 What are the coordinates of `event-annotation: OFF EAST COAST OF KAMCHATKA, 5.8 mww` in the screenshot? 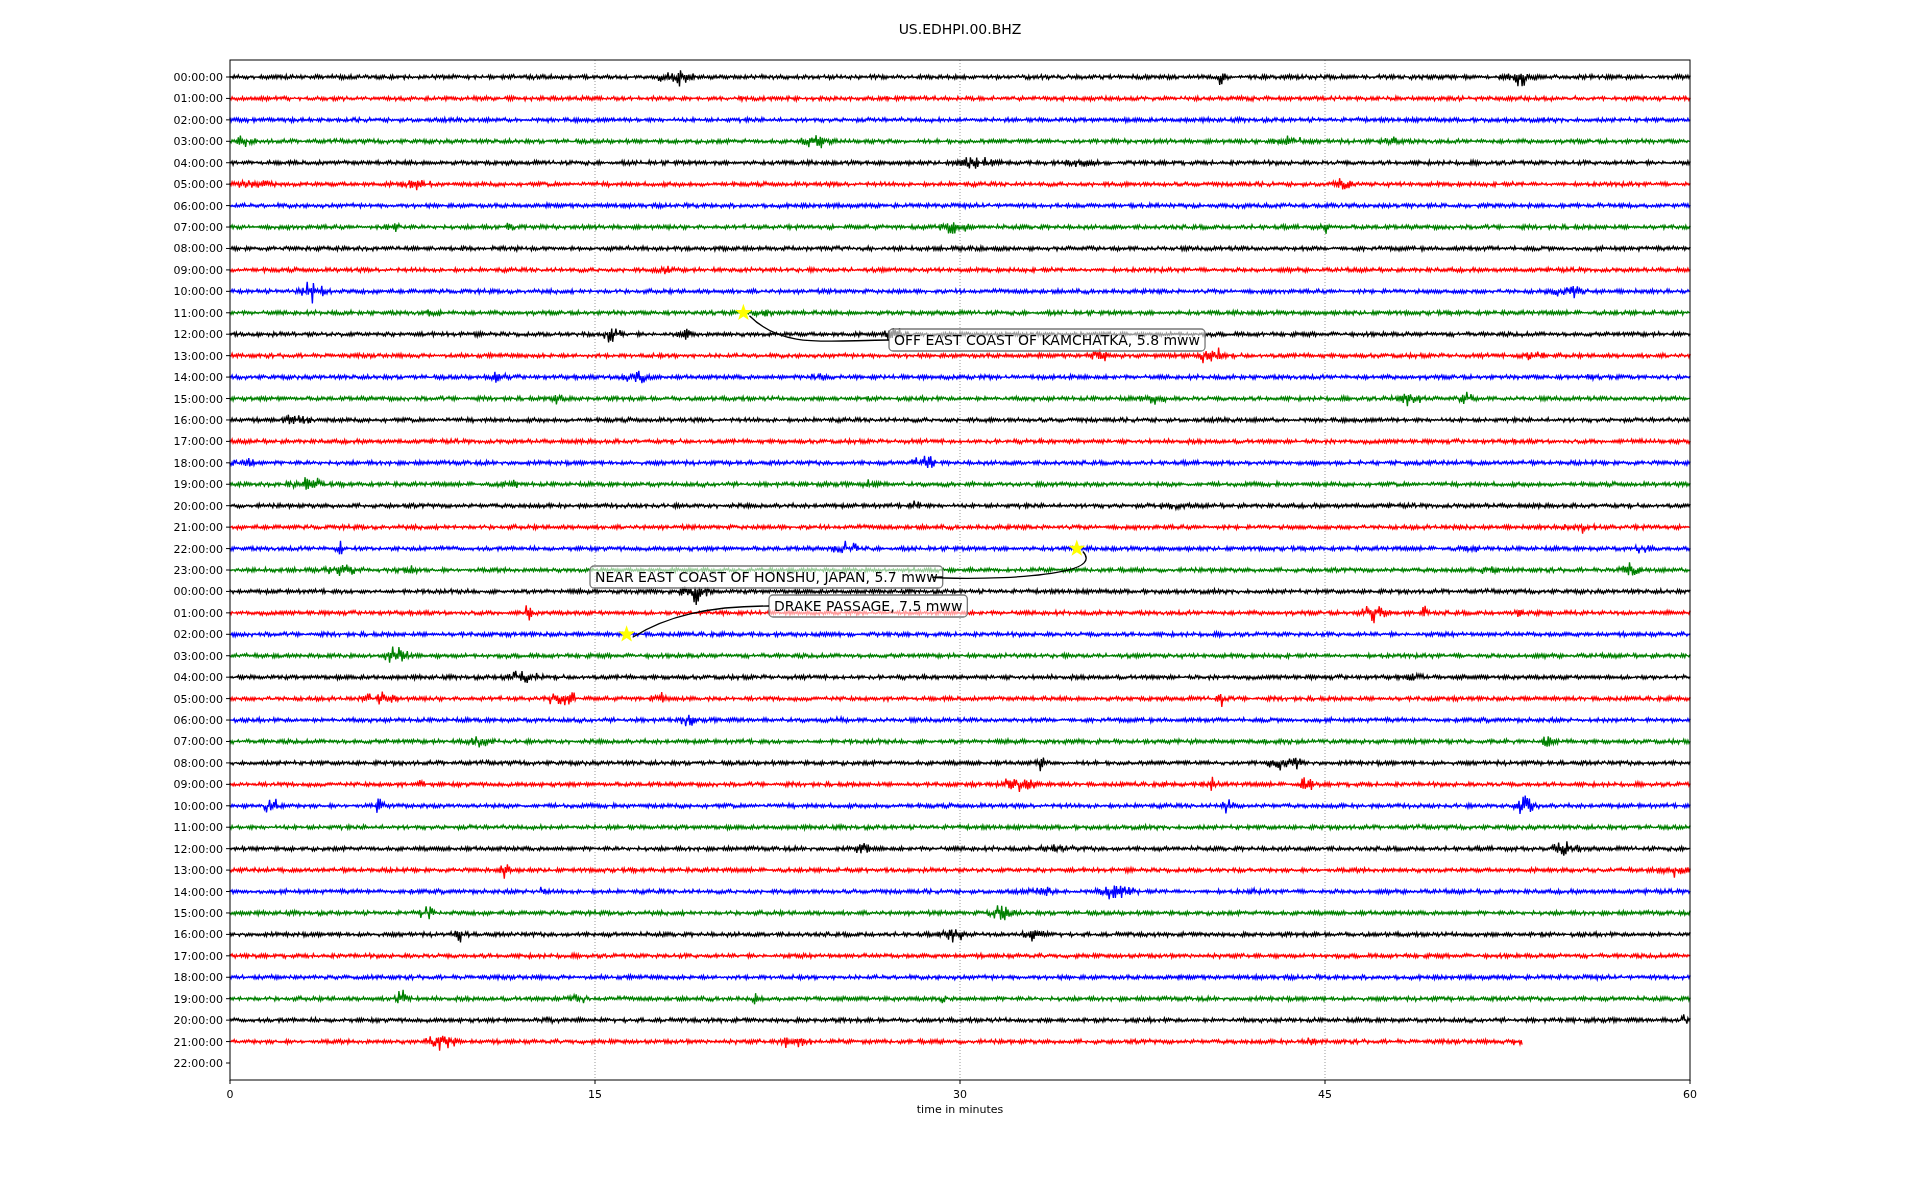 It's located at (1047, 340).